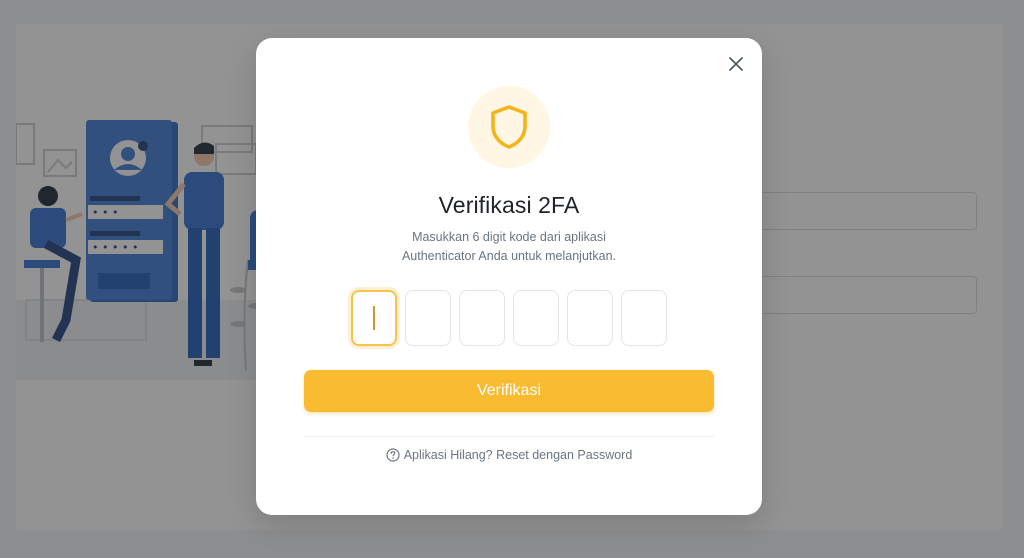 The width and height of the screenshot is (1024, 558). Describe the element at coordinates (509, 436) in the screenshot. I see `divider` at that location.